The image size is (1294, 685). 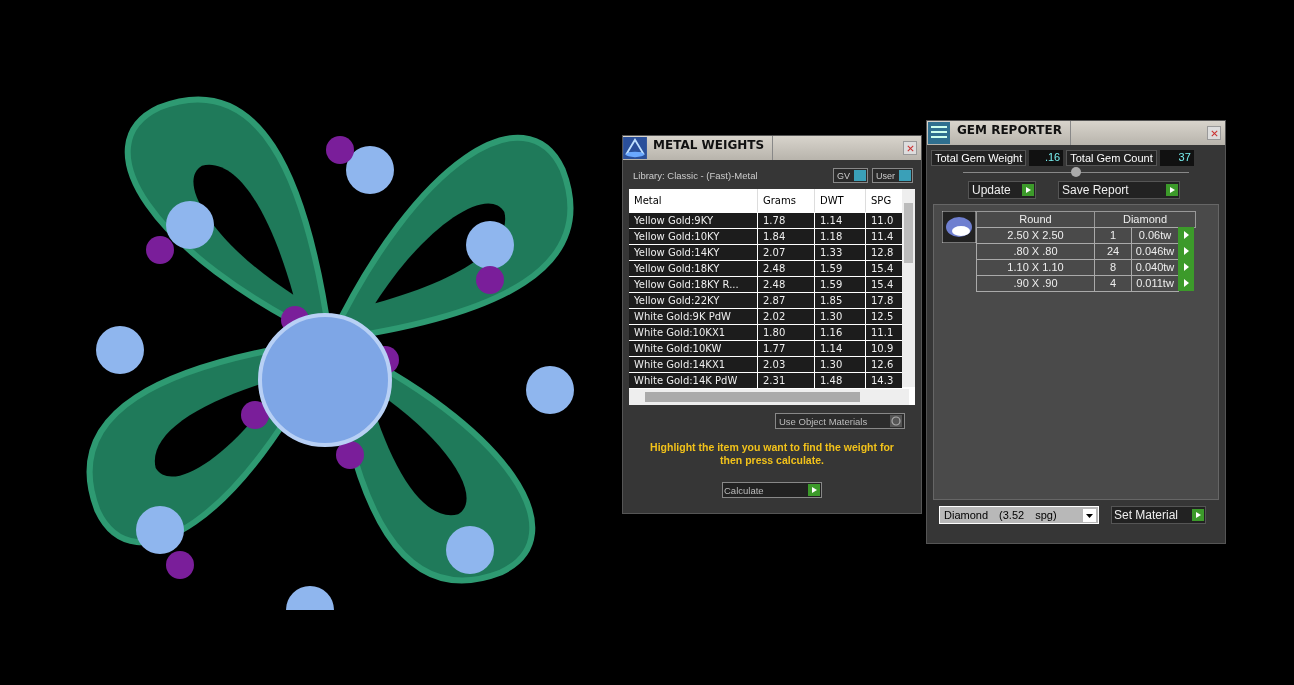 What do you see at coordinates (786, 200) in the screenshot?
I see `column-header: Grams` at bounding box center [786, 200].